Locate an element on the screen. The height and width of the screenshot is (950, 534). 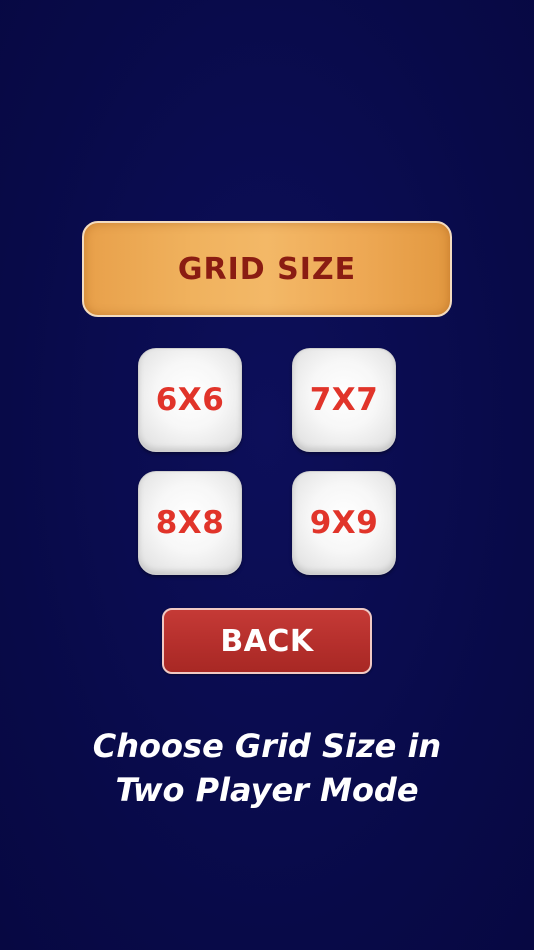
banner-title: GRID SIZE is located at coordinates (267, 269).